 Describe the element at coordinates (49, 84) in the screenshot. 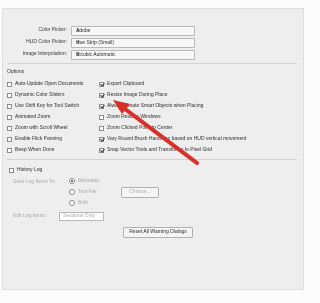

I see `option-label: Auto-Update Open Documents` at that location.